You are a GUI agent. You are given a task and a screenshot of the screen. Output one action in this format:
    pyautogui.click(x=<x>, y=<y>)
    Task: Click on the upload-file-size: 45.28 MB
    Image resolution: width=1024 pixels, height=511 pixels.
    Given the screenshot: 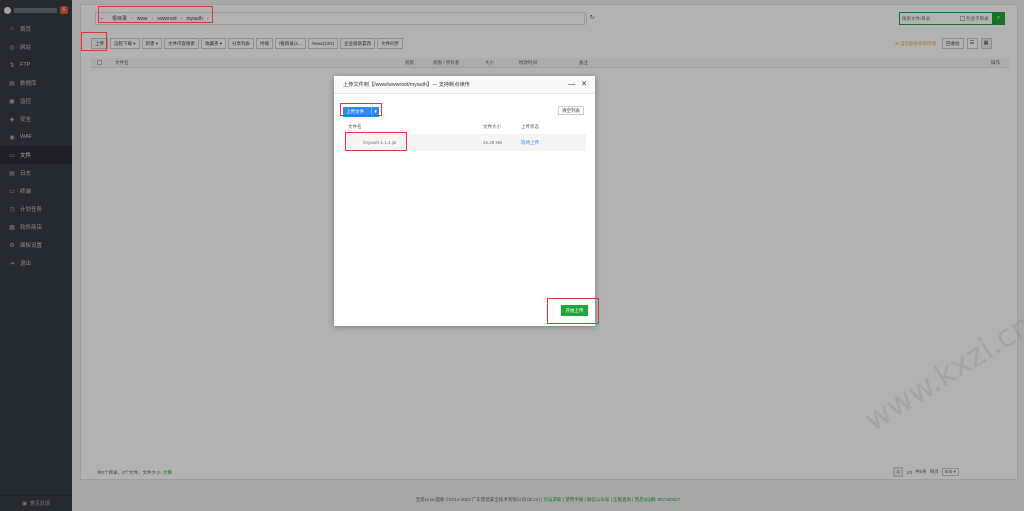 What is the action you would take?
    pyautogui.click(x=493, y=142)
    